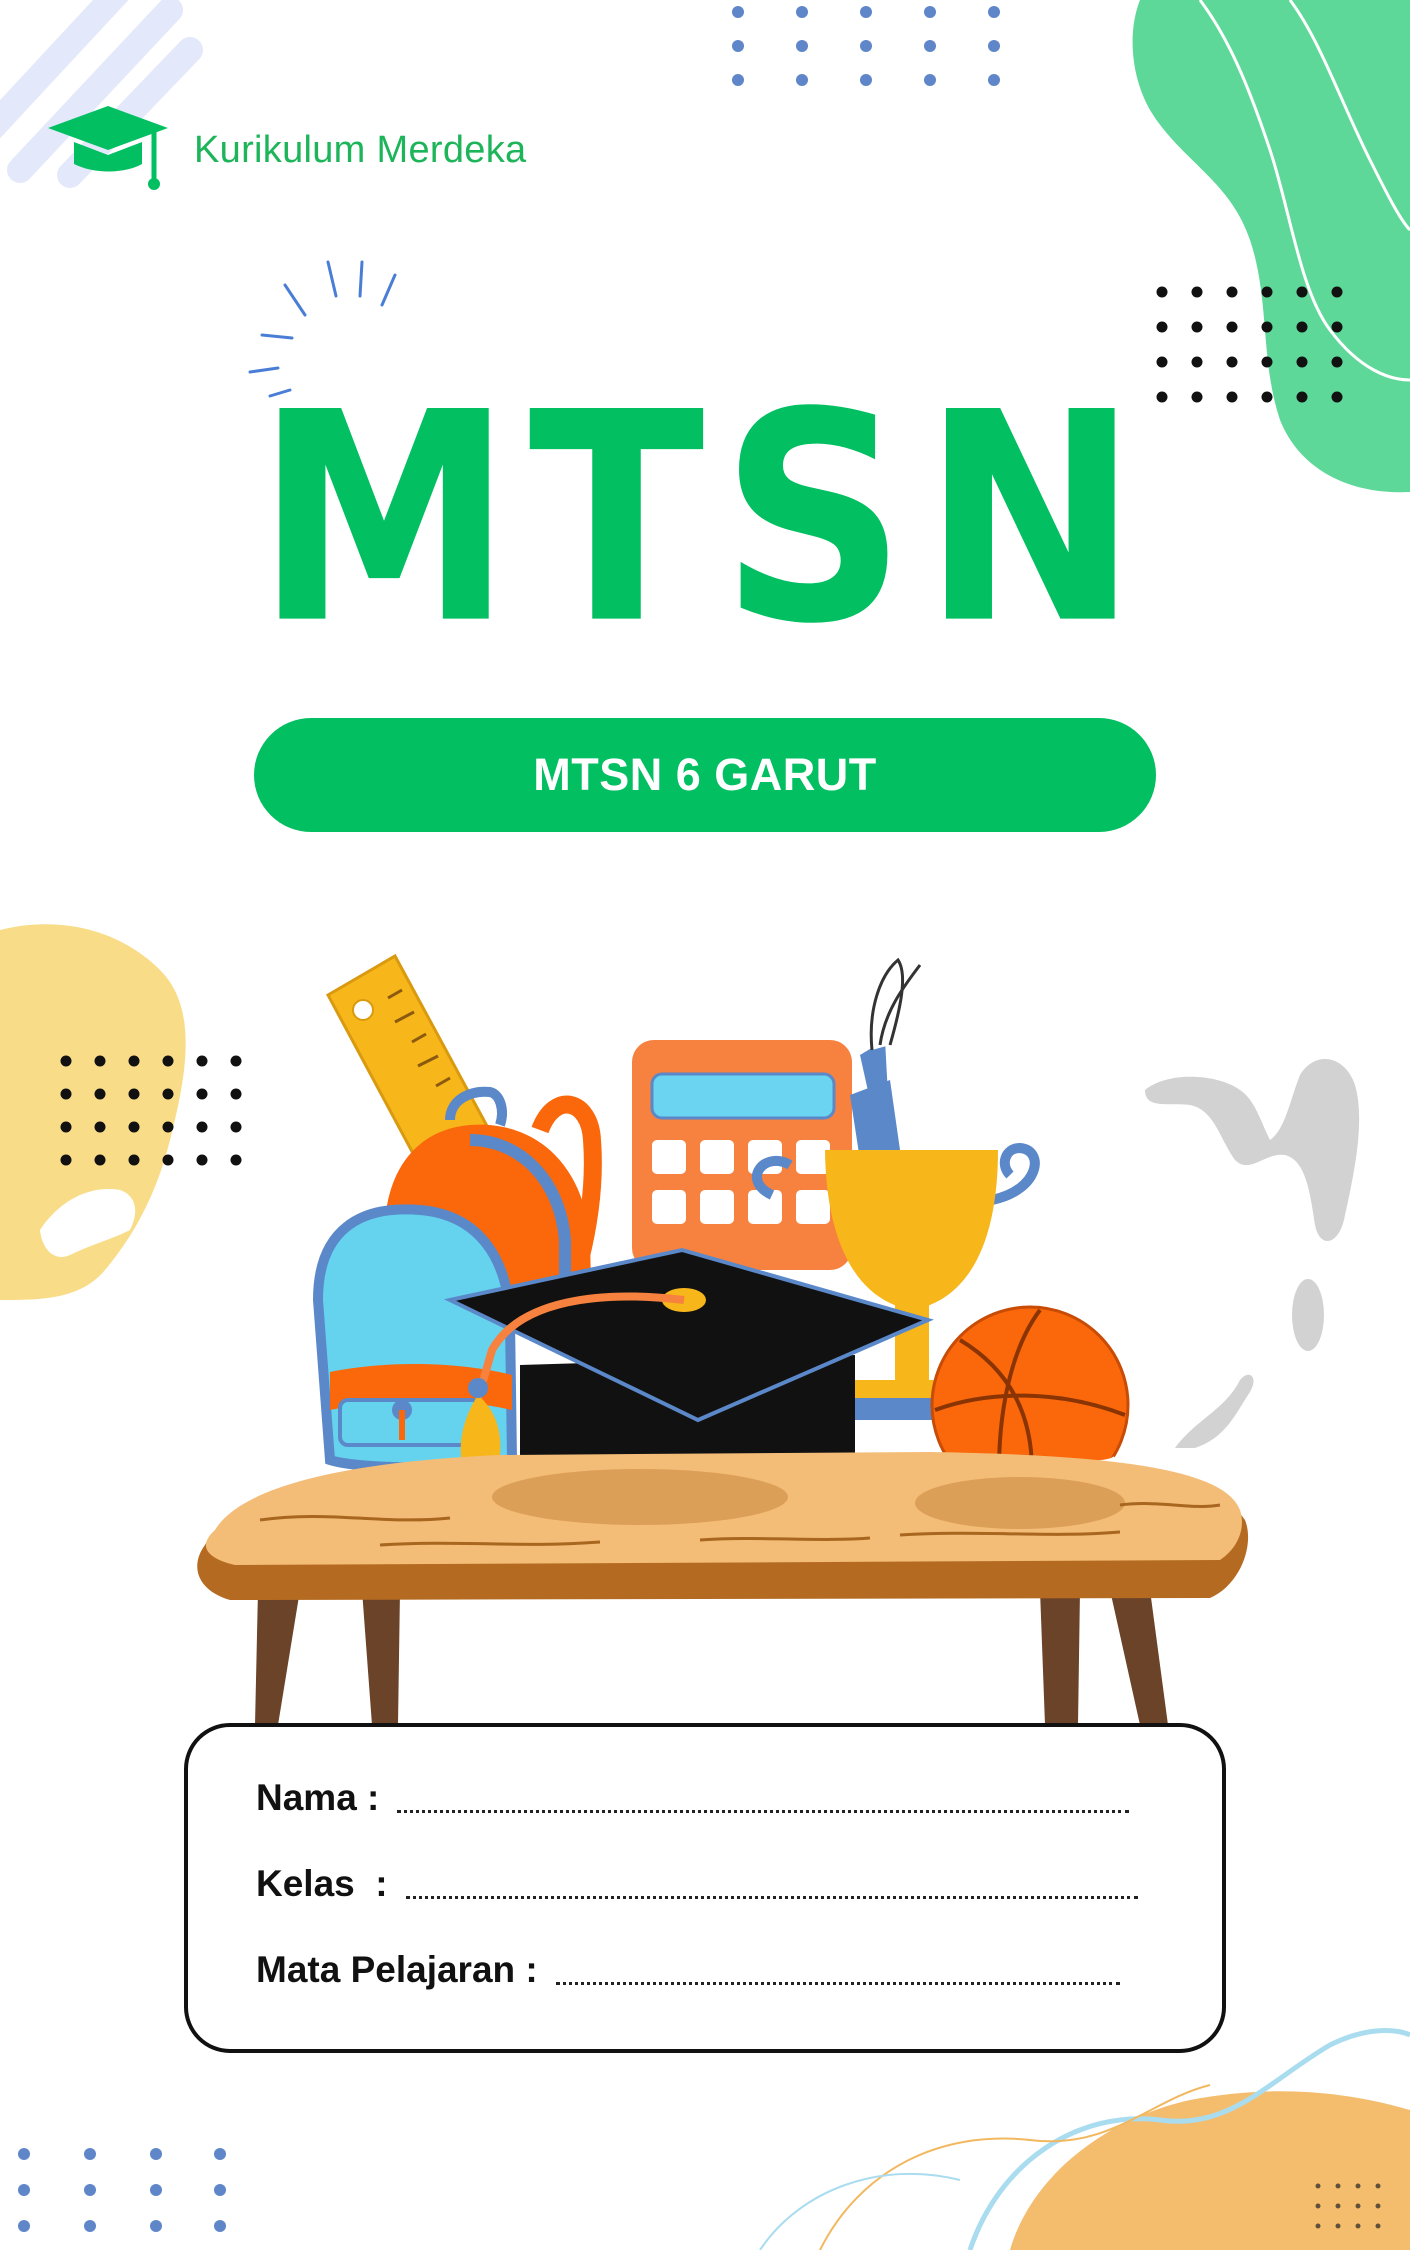  Describe the element at coordinates (771, 1897) in the screenshot. I see `field-line-kelas` at that location.